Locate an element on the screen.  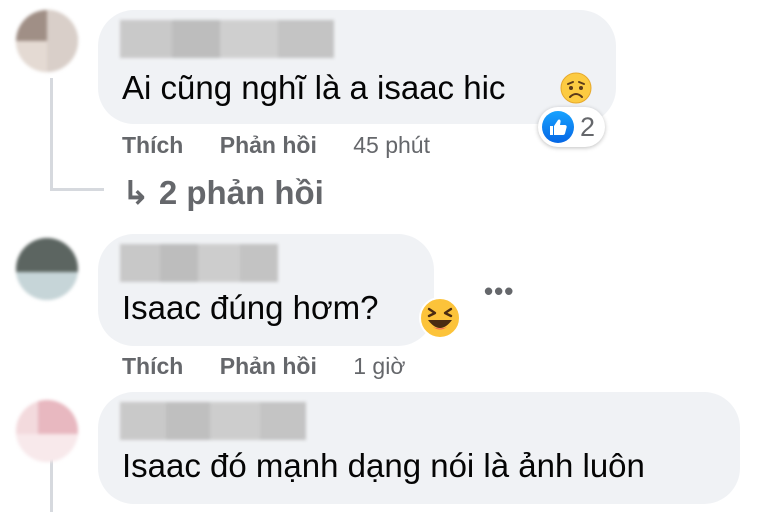
comment-bubble: Isaac đúng hơm? is located at coordinates (266, 290).